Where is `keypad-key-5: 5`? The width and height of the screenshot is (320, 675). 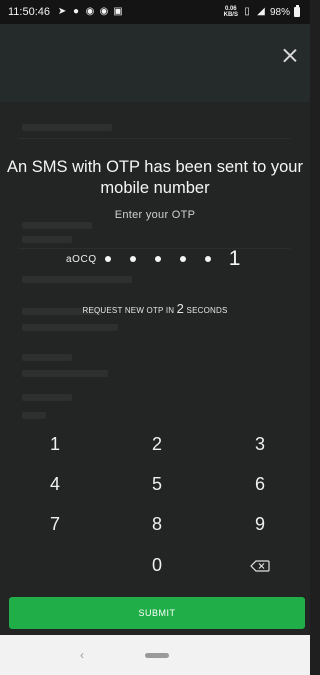
keypad-key-5: 5 is located at coordinates (157, 484).